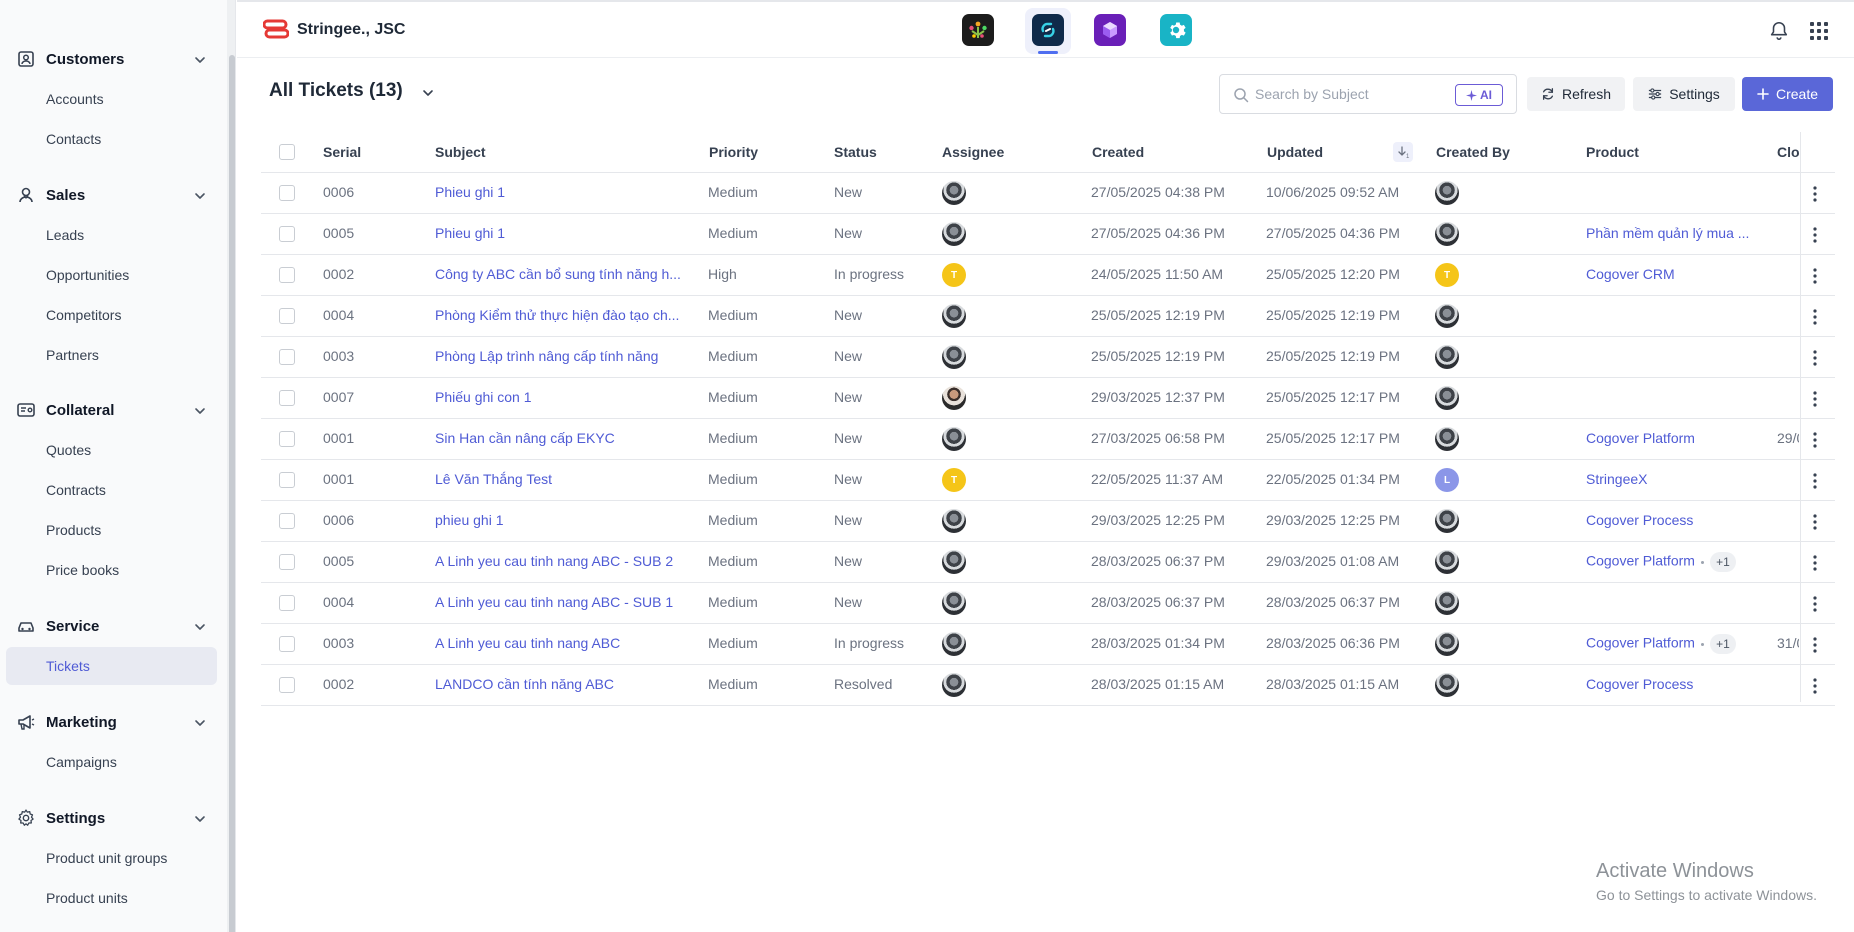  I want to click on cell-product: Cogover Process, so click(1671, 684).